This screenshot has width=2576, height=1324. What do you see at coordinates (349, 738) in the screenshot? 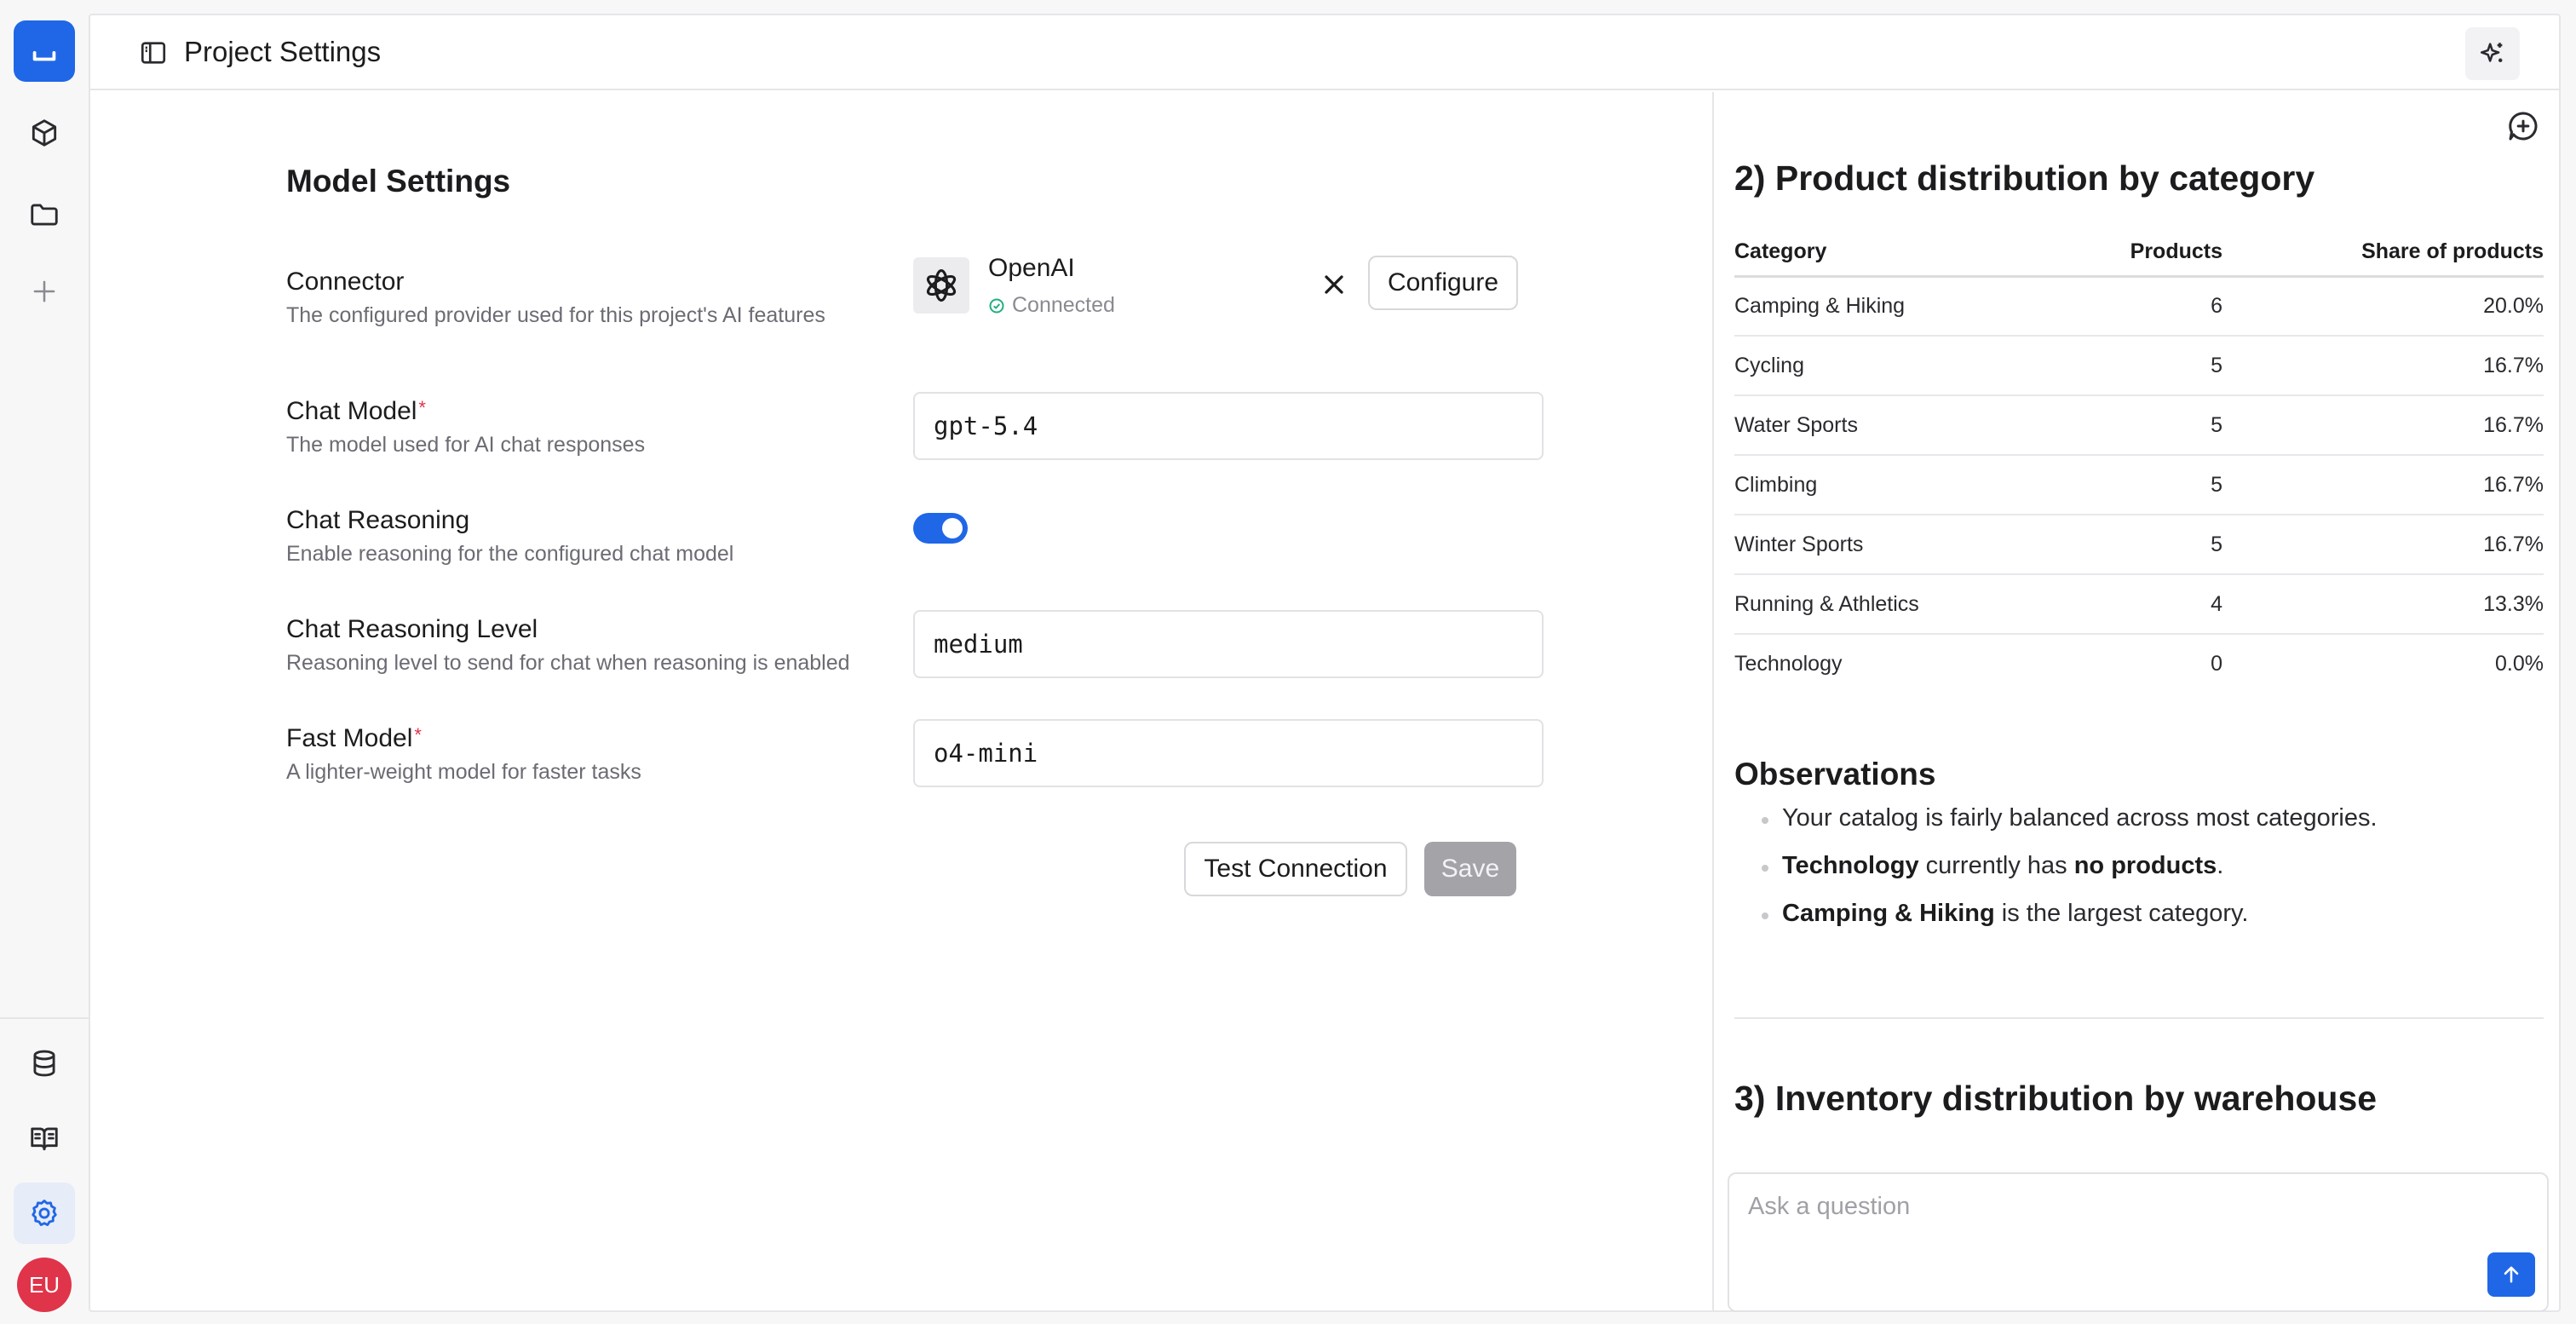
I see `fast-model-label-text: Fast Model` at bounding box center [349, 738].